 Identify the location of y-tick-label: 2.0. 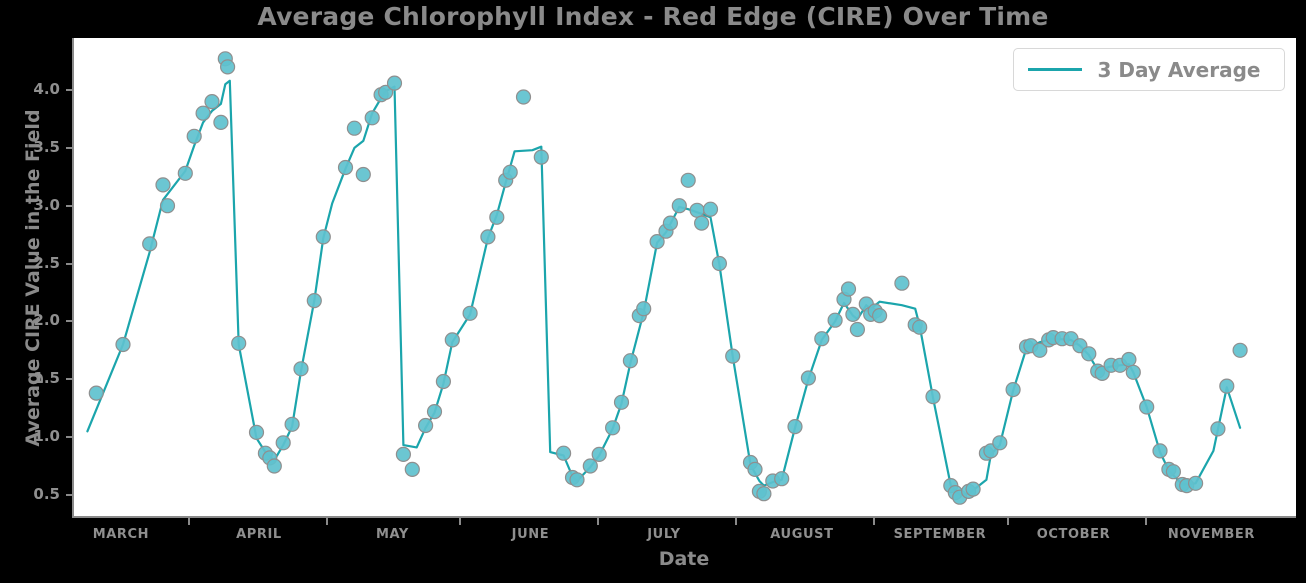
(46, 320).